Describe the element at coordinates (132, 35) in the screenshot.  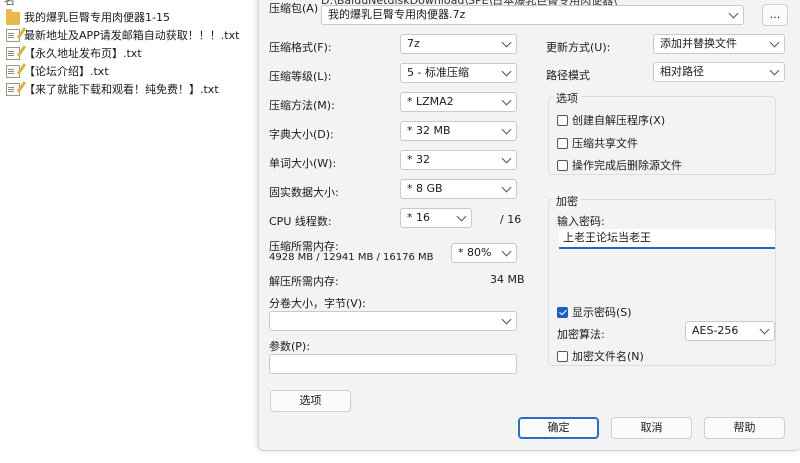
I see `file-name: 最新地址及APP请发邮箱自动获取！！！.txt` at that location.